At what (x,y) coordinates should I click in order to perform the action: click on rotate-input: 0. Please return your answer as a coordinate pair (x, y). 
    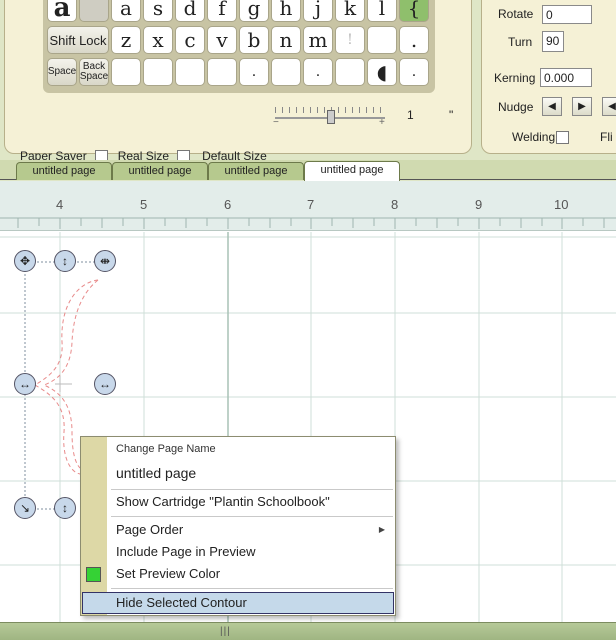
    Looking at the image, I should click on (567, 14).